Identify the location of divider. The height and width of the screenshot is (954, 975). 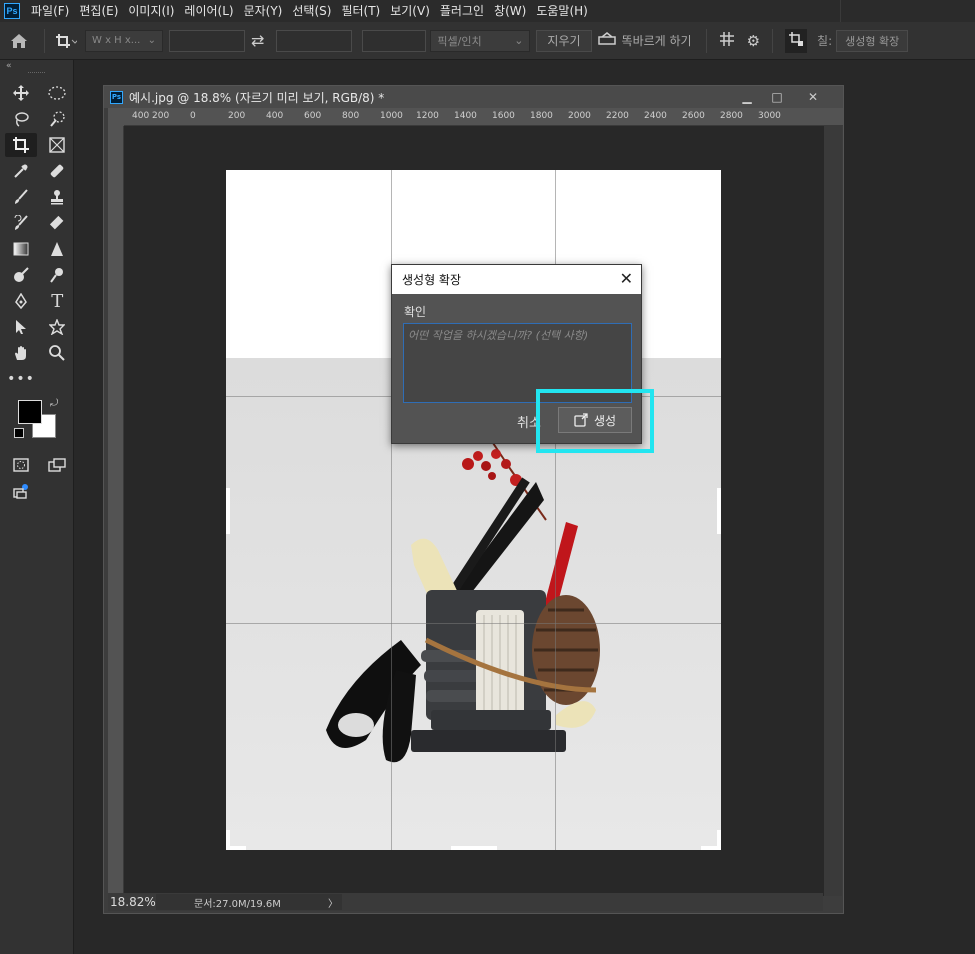
(706, 40).